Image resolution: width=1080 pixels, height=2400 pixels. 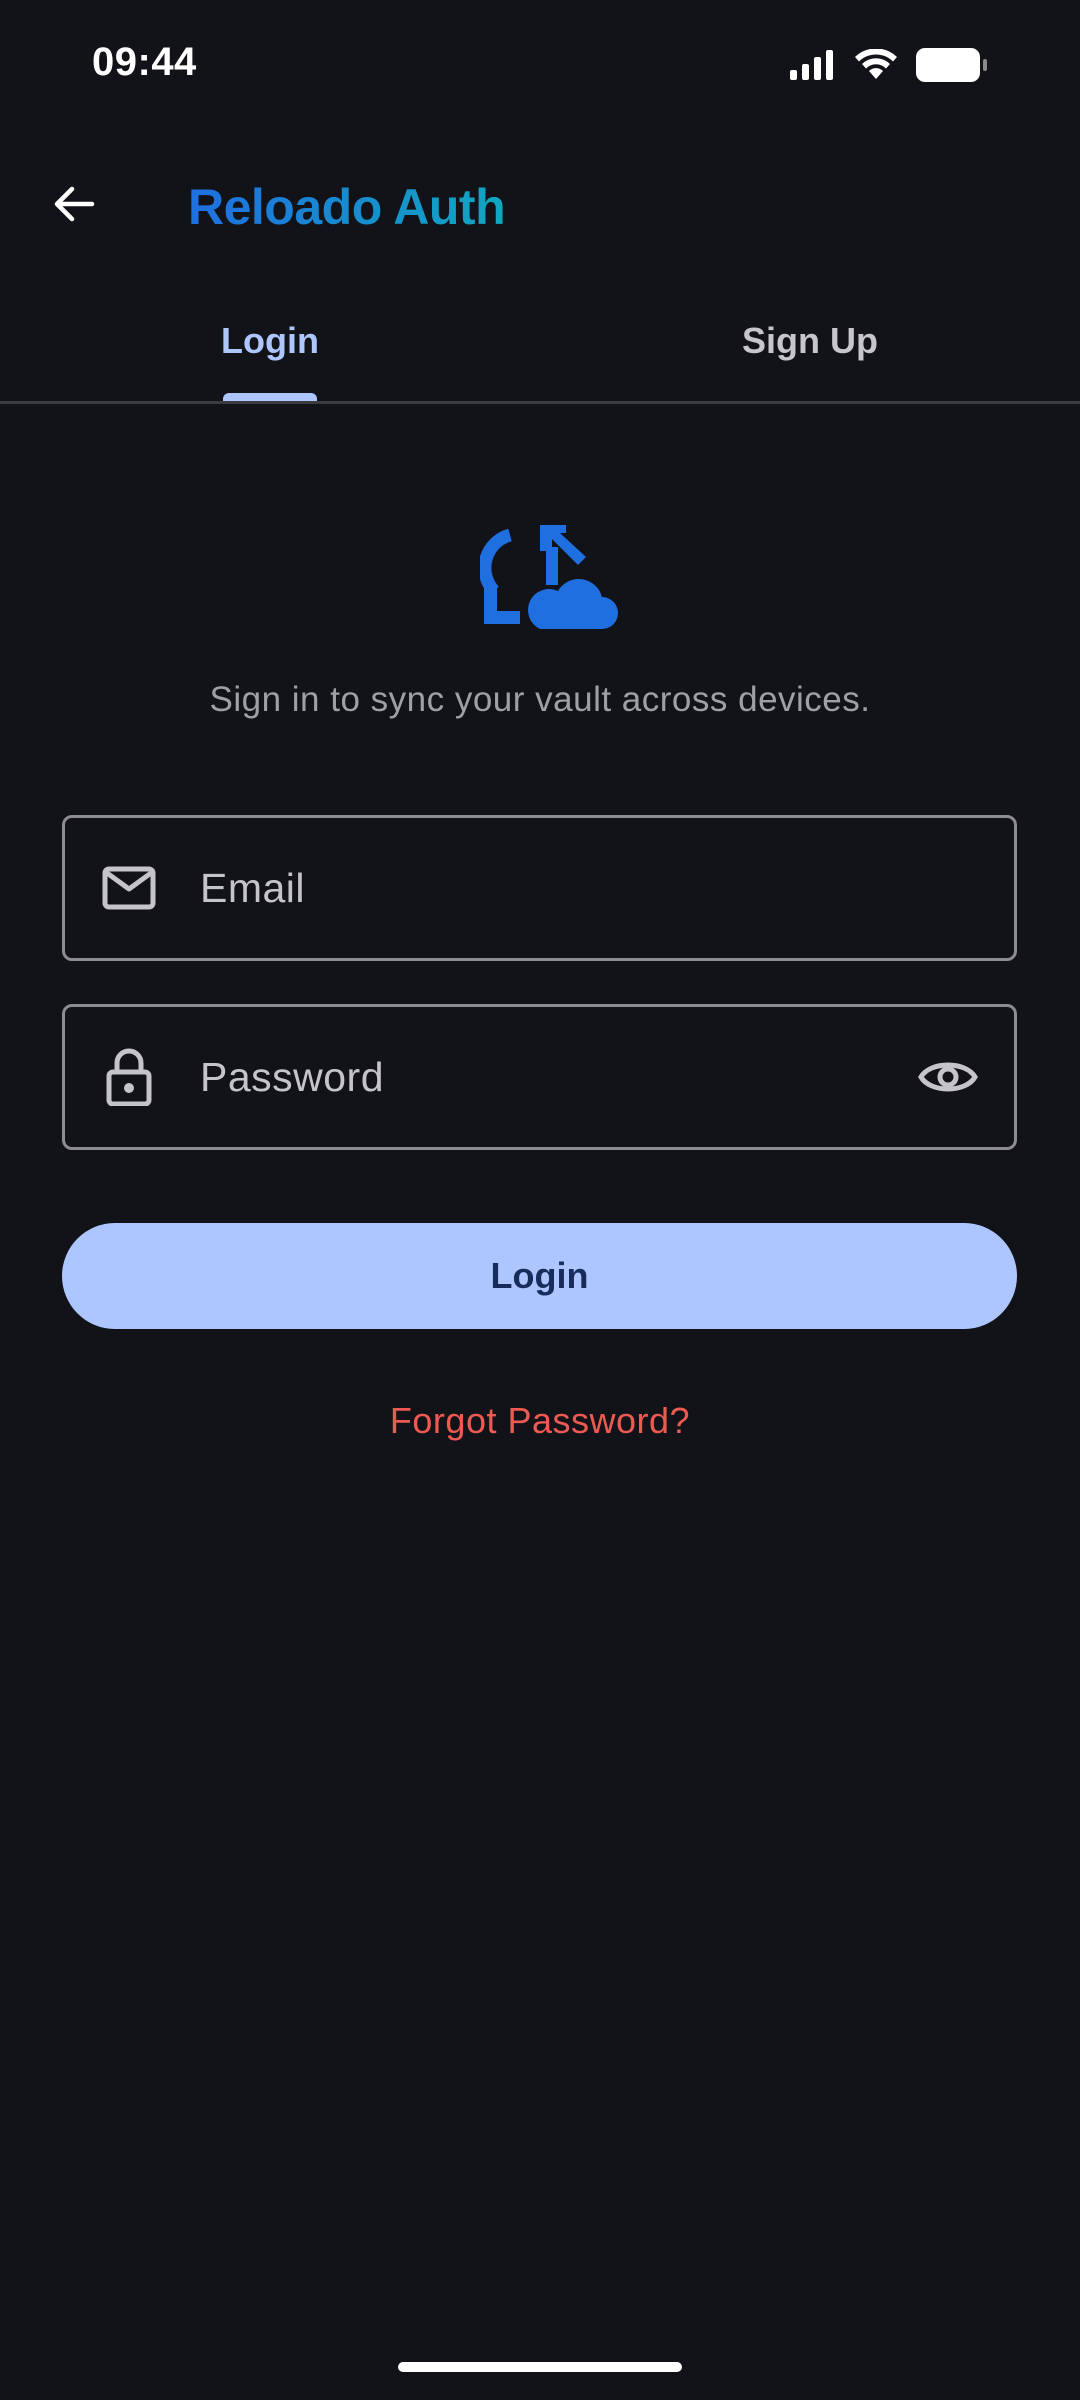 I want to click on tab-sign-up: Sign Up, so click(x=810, y=345).